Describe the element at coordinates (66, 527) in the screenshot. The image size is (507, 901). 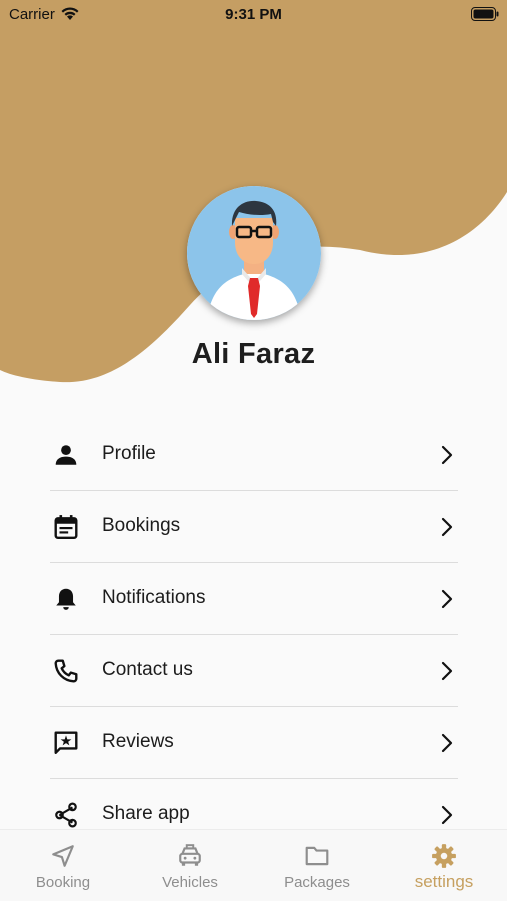
I see `calendar-icon` at that location.